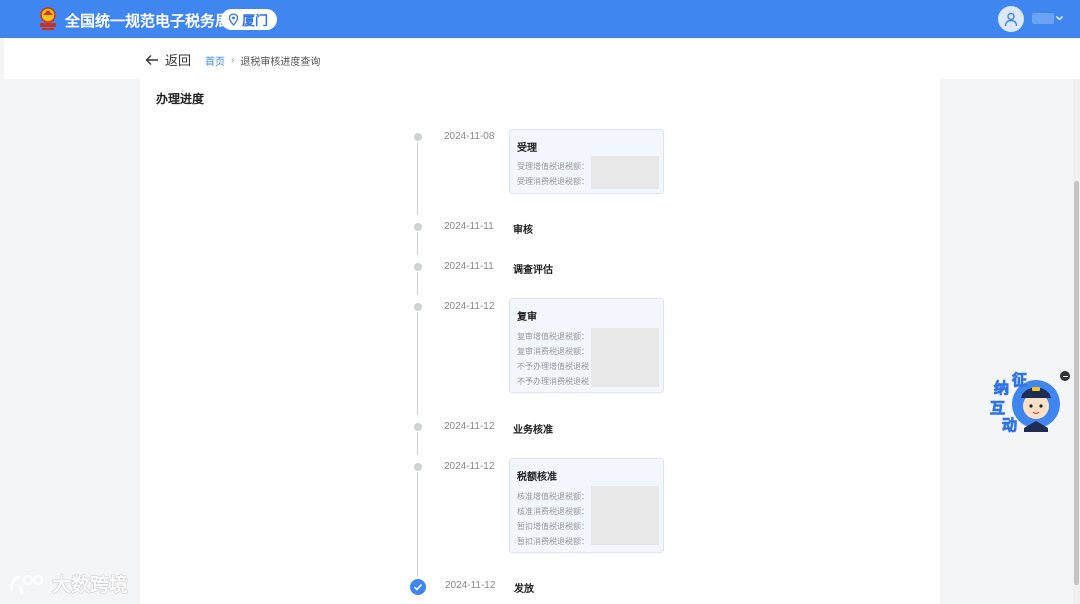 This screenshot has width=1080, height=604. Describe the element at coordinates (553, 381) in the screenshot. I see `card-row-label: 不予办理消费税退税额：` at that location.